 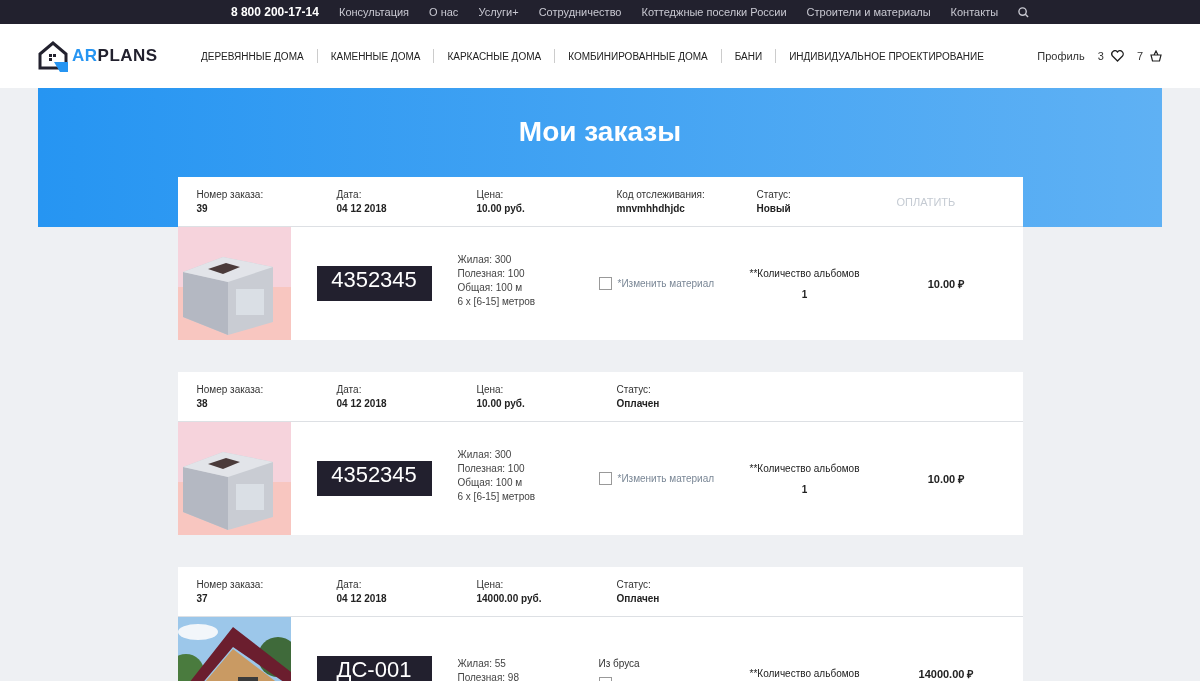 I want to click on favorites-count: 3, so click(x=1100, y=56).